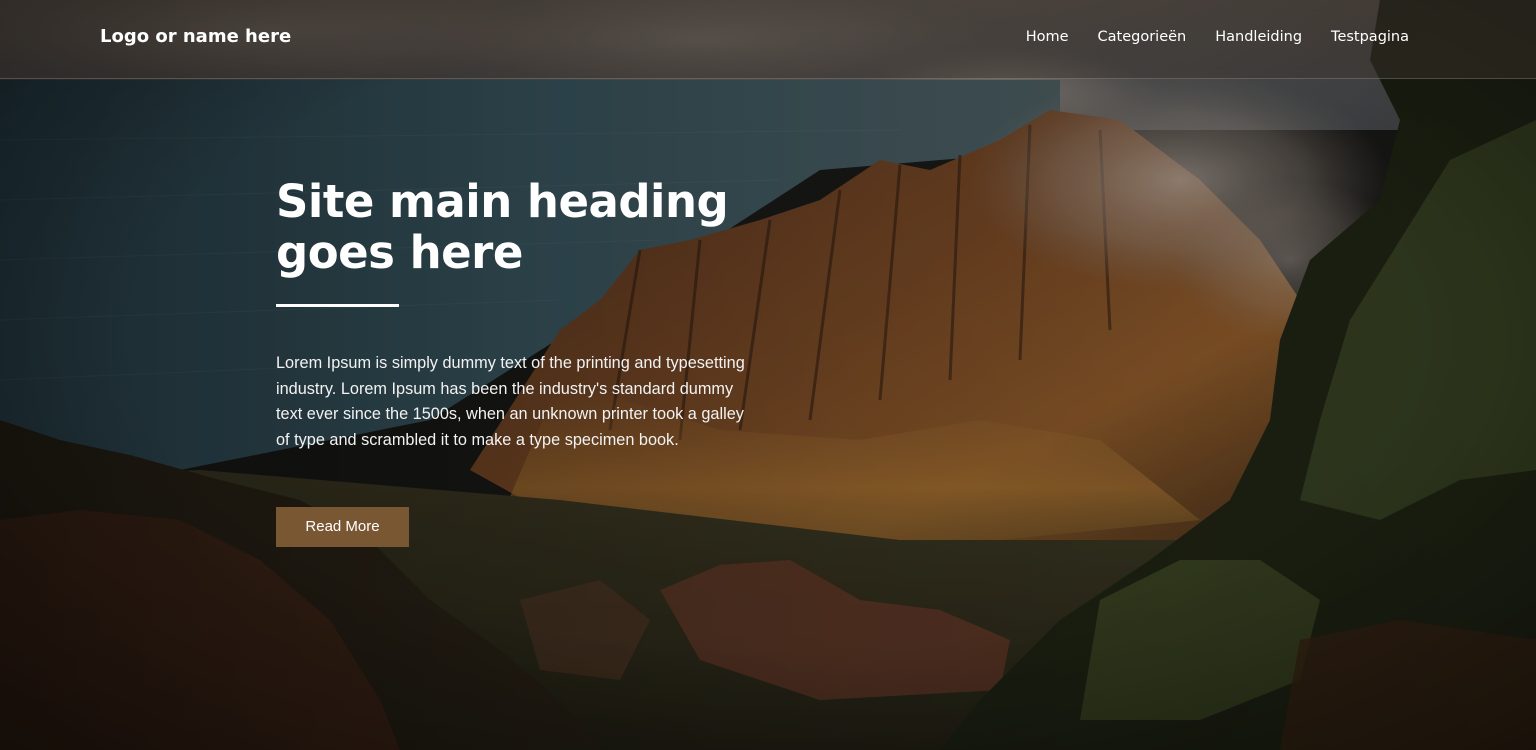  I want to click on main-nav: Home Categorieën Handleiding Testpagina, so click(1217, 37).